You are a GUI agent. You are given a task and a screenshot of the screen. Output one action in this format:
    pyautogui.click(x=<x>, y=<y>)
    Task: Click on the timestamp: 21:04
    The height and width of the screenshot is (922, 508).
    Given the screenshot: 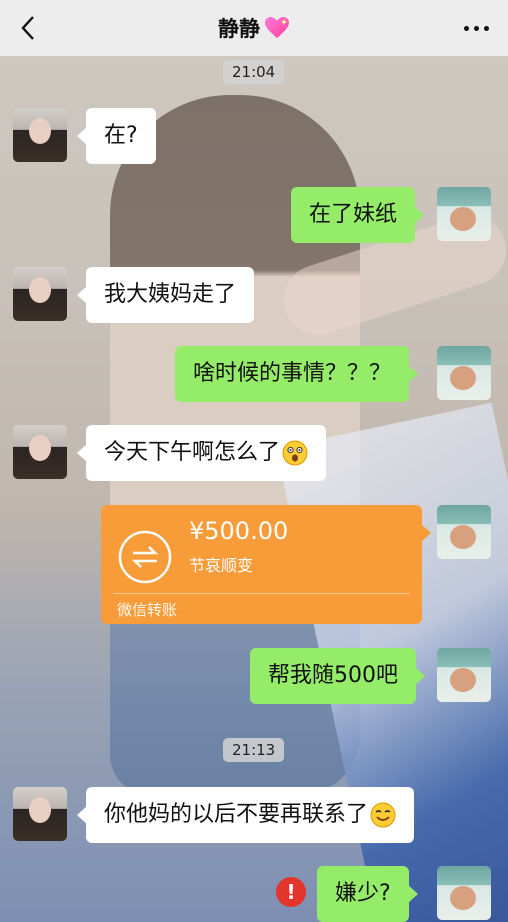 What is the action you would take?
    pyautogui.click(x=254, y=72)
    